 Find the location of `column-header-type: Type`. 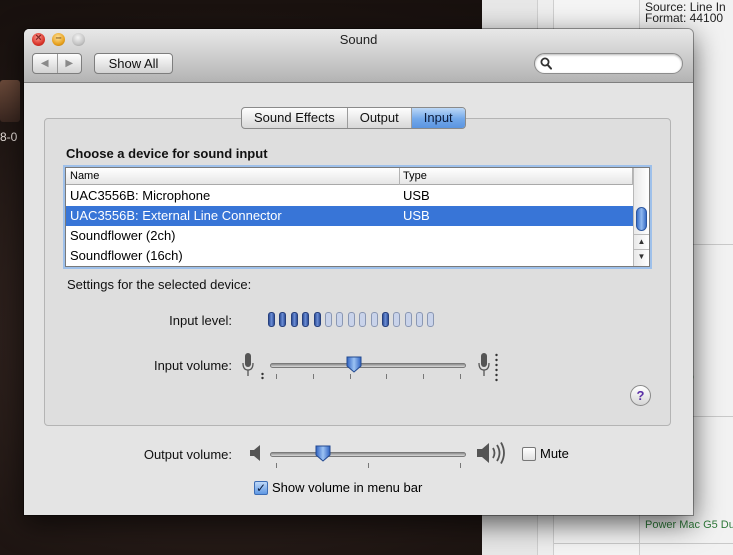

column-header-type: Type is located at coordinates (415, 176).